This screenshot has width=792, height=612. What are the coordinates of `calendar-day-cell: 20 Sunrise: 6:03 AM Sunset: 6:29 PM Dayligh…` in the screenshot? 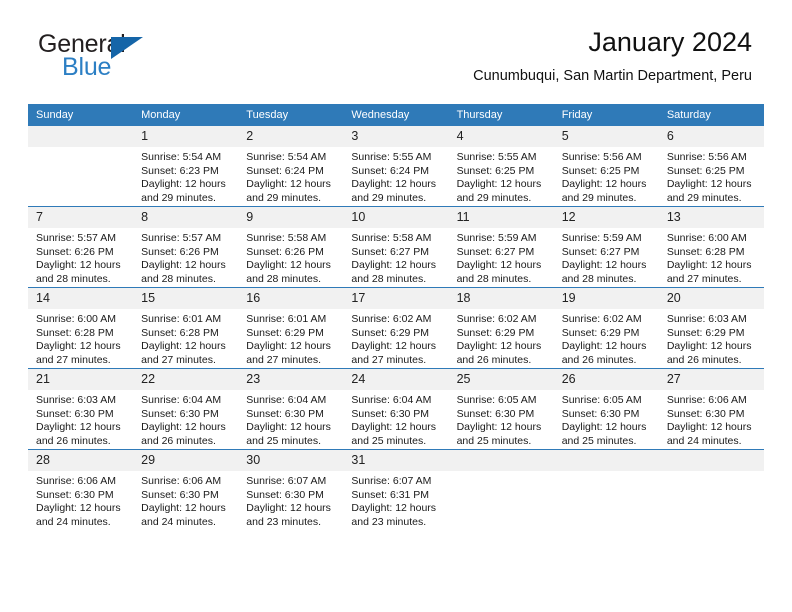 It's located at (711, 328).